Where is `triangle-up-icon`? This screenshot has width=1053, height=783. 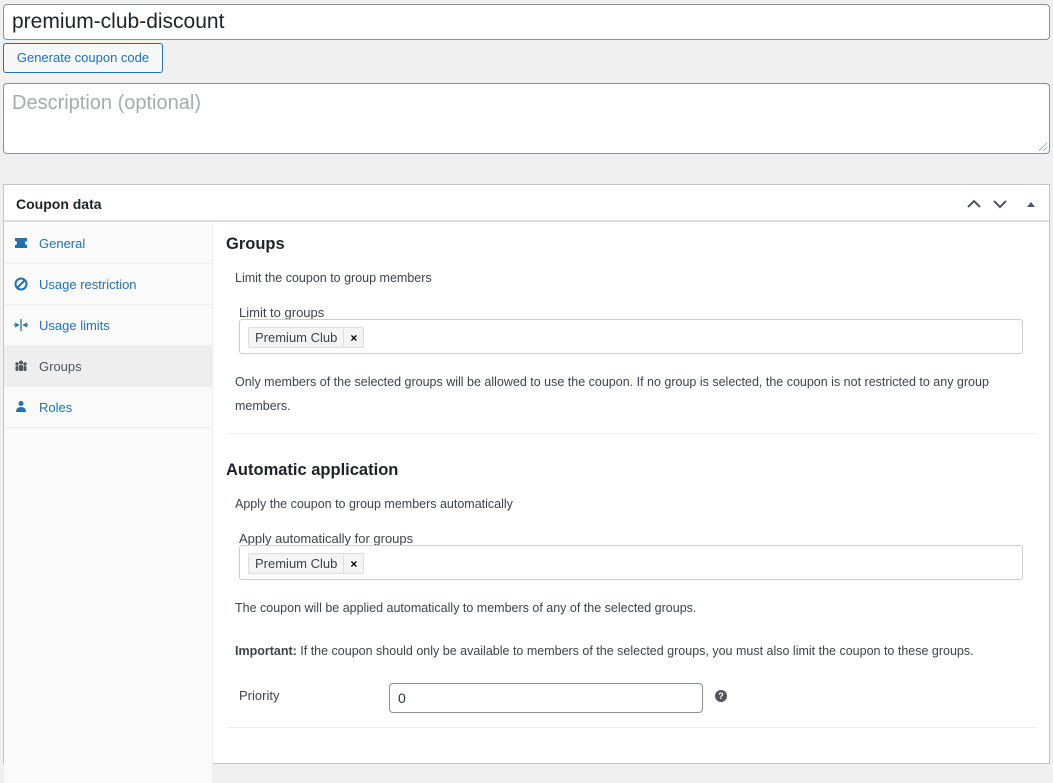
triangle-up-icon is located at coordinates (1031, 204).